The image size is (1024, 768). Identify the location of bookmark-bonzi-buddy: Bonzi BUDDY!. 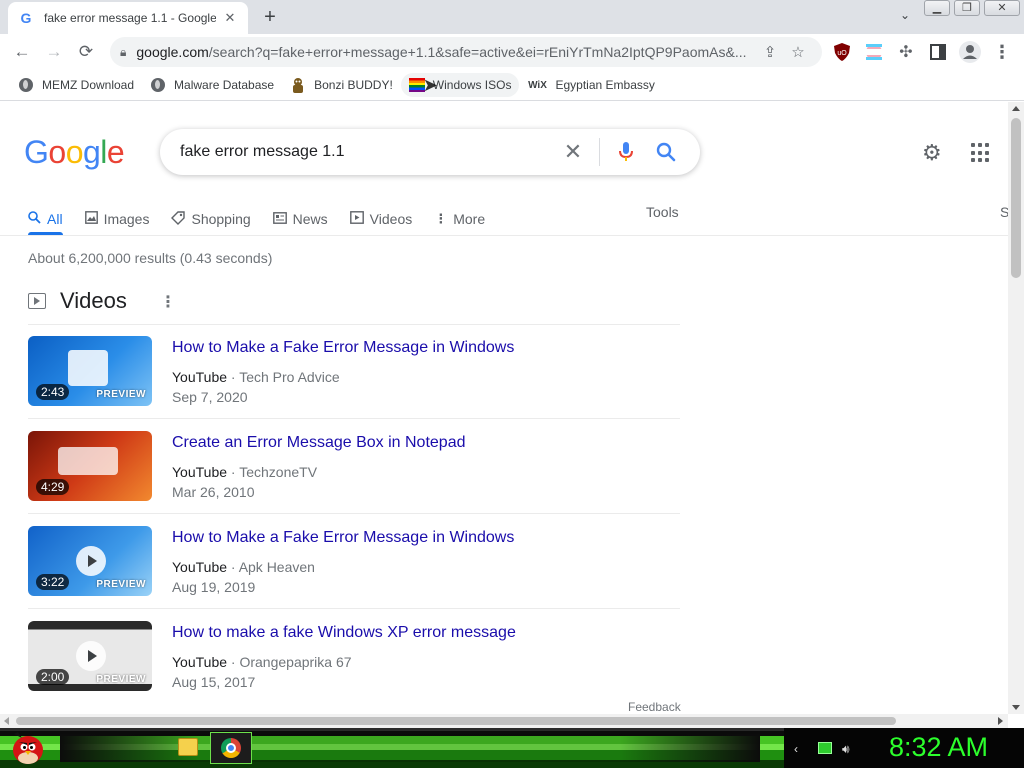
(341, 85).